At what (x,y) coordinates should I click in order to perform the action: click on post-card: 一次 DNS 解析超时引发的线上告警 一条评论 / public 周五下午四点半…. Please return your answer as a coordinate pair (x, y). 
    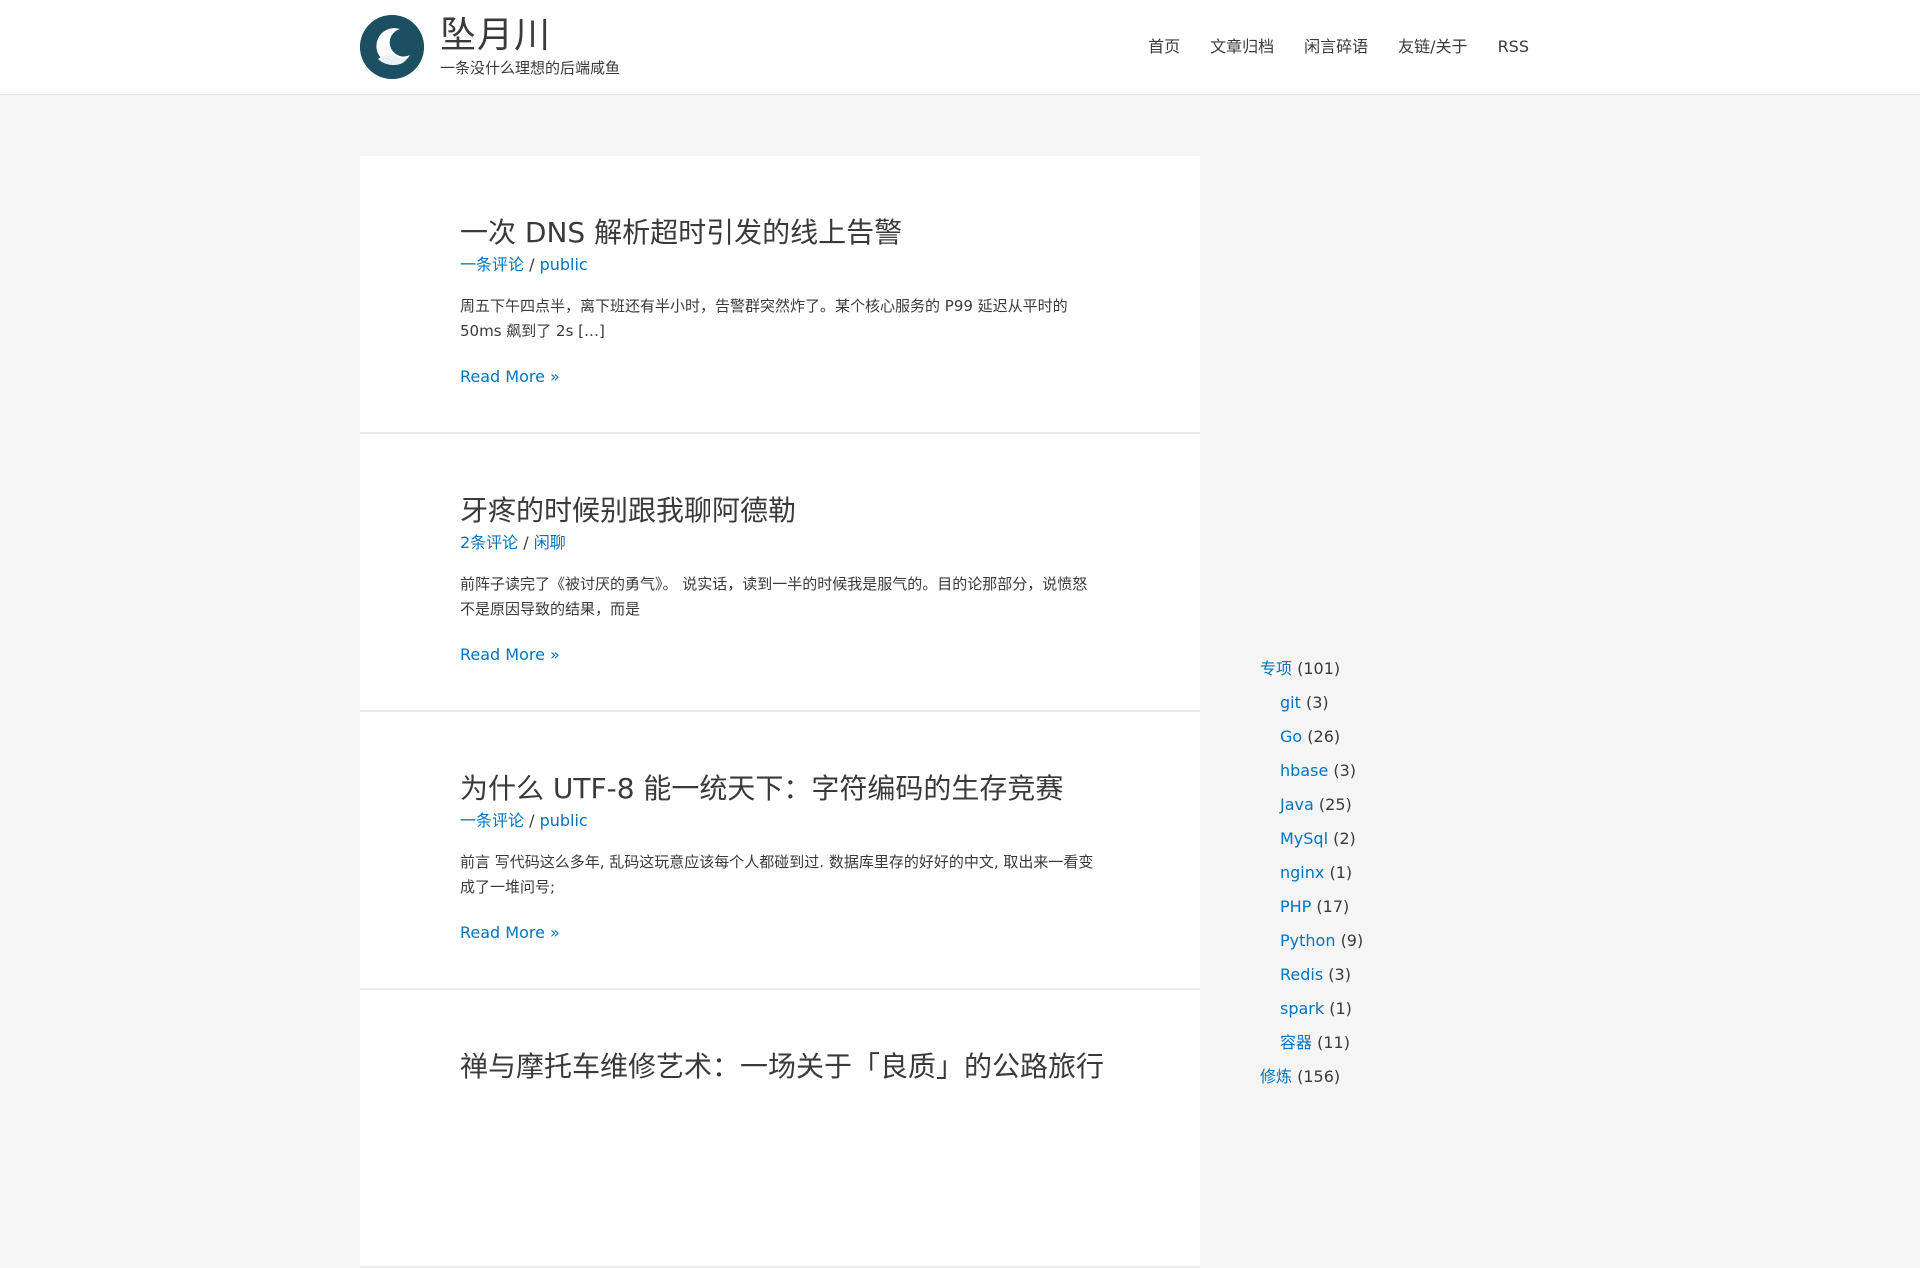
    Looking at the image, I should click on (780, 295).